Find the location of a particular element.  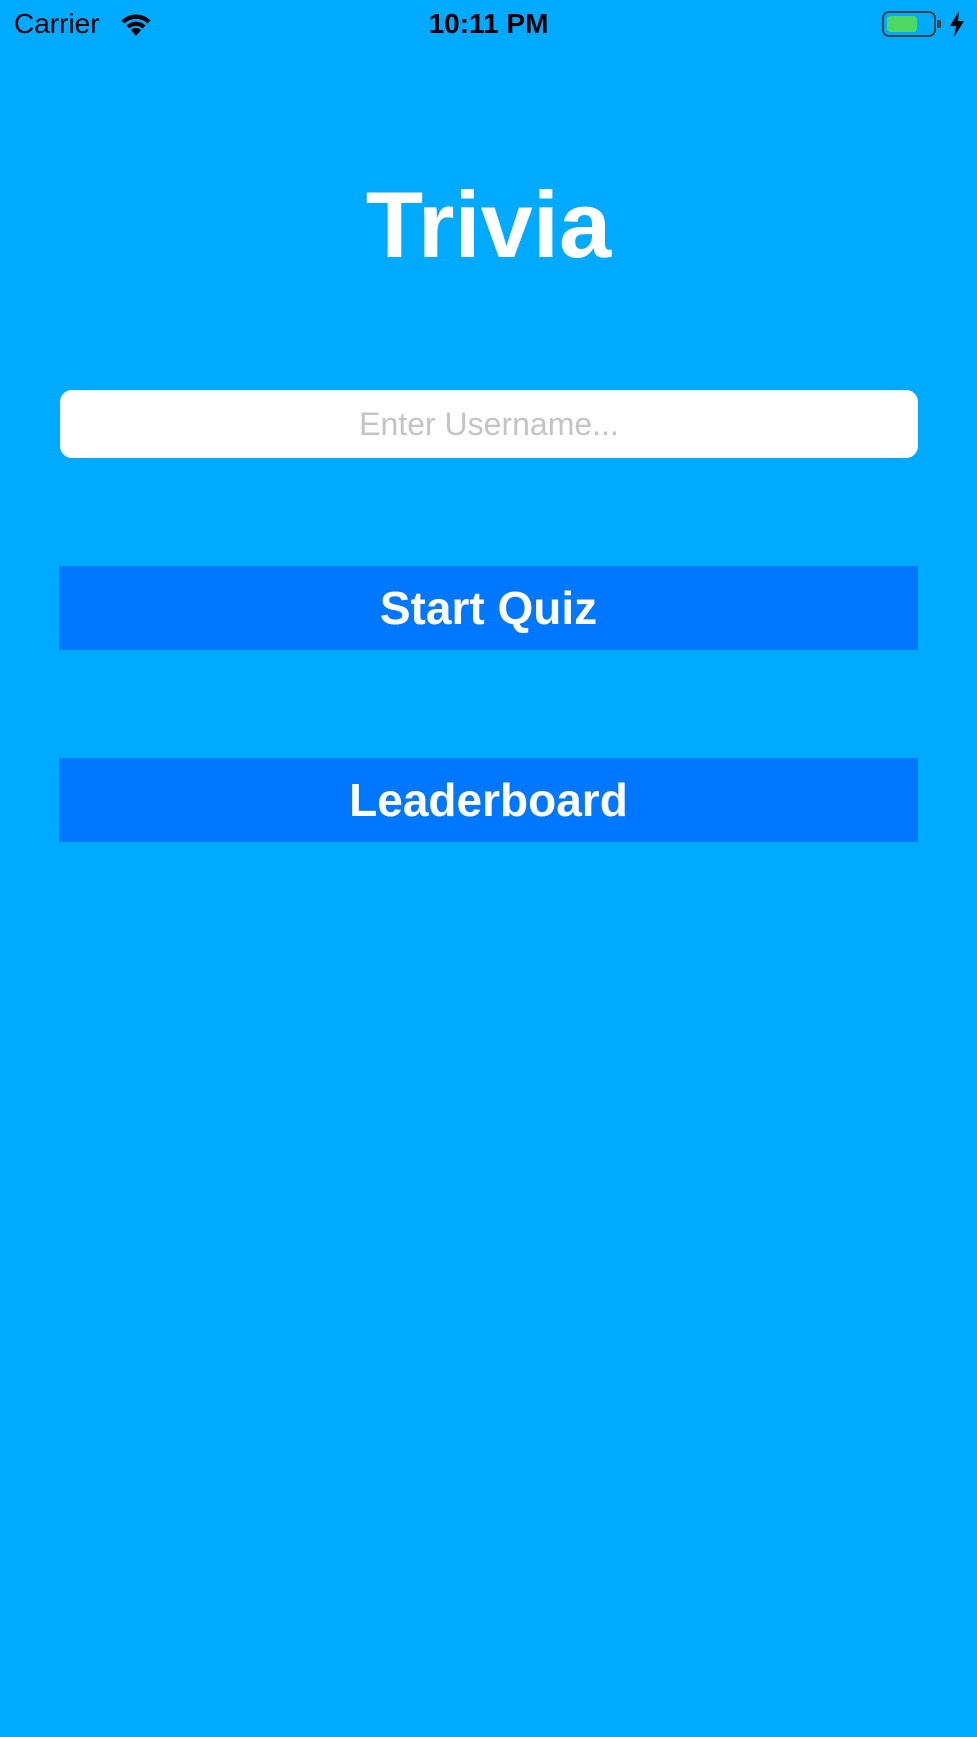

start-quiz-button: Start Quiz is located at coordinates (488, 608).